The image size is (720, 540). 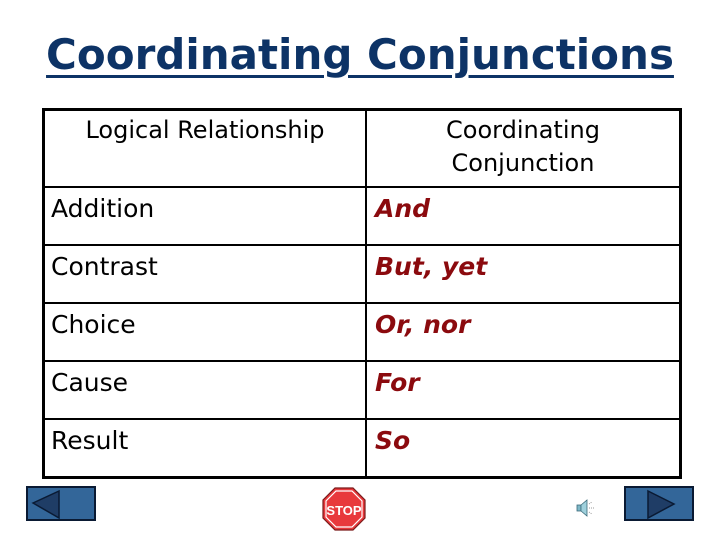 What do you see at coordinates (204, 332) in the screenshot?
I see `relationship-cell: Choice` at bounding box center [204, 332].